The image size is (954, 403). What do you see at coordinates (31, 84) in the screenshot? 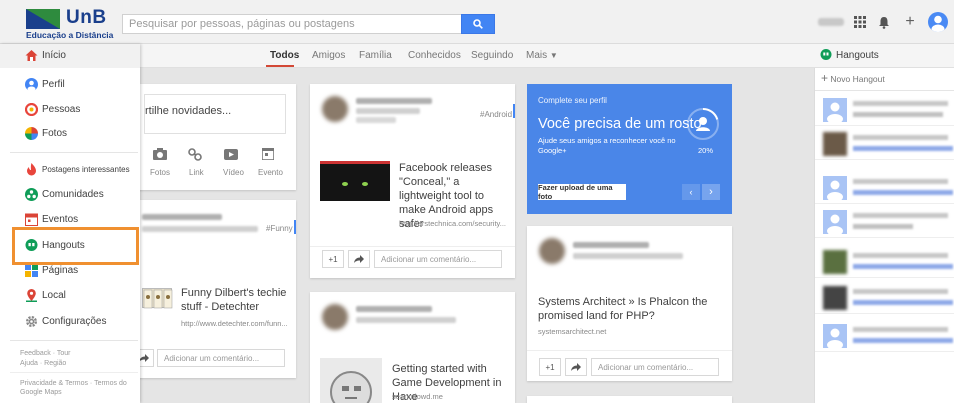
I see `profile-icon` at bounding box center [31, 84].